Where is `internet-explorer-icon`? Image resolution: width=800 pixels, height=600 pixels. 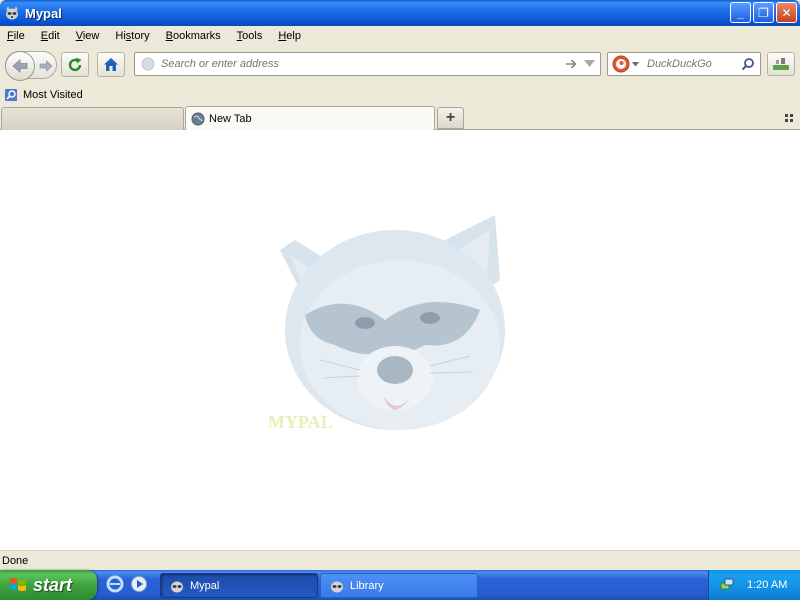 internet-explorer-icon is located at coordinates (115, 584).